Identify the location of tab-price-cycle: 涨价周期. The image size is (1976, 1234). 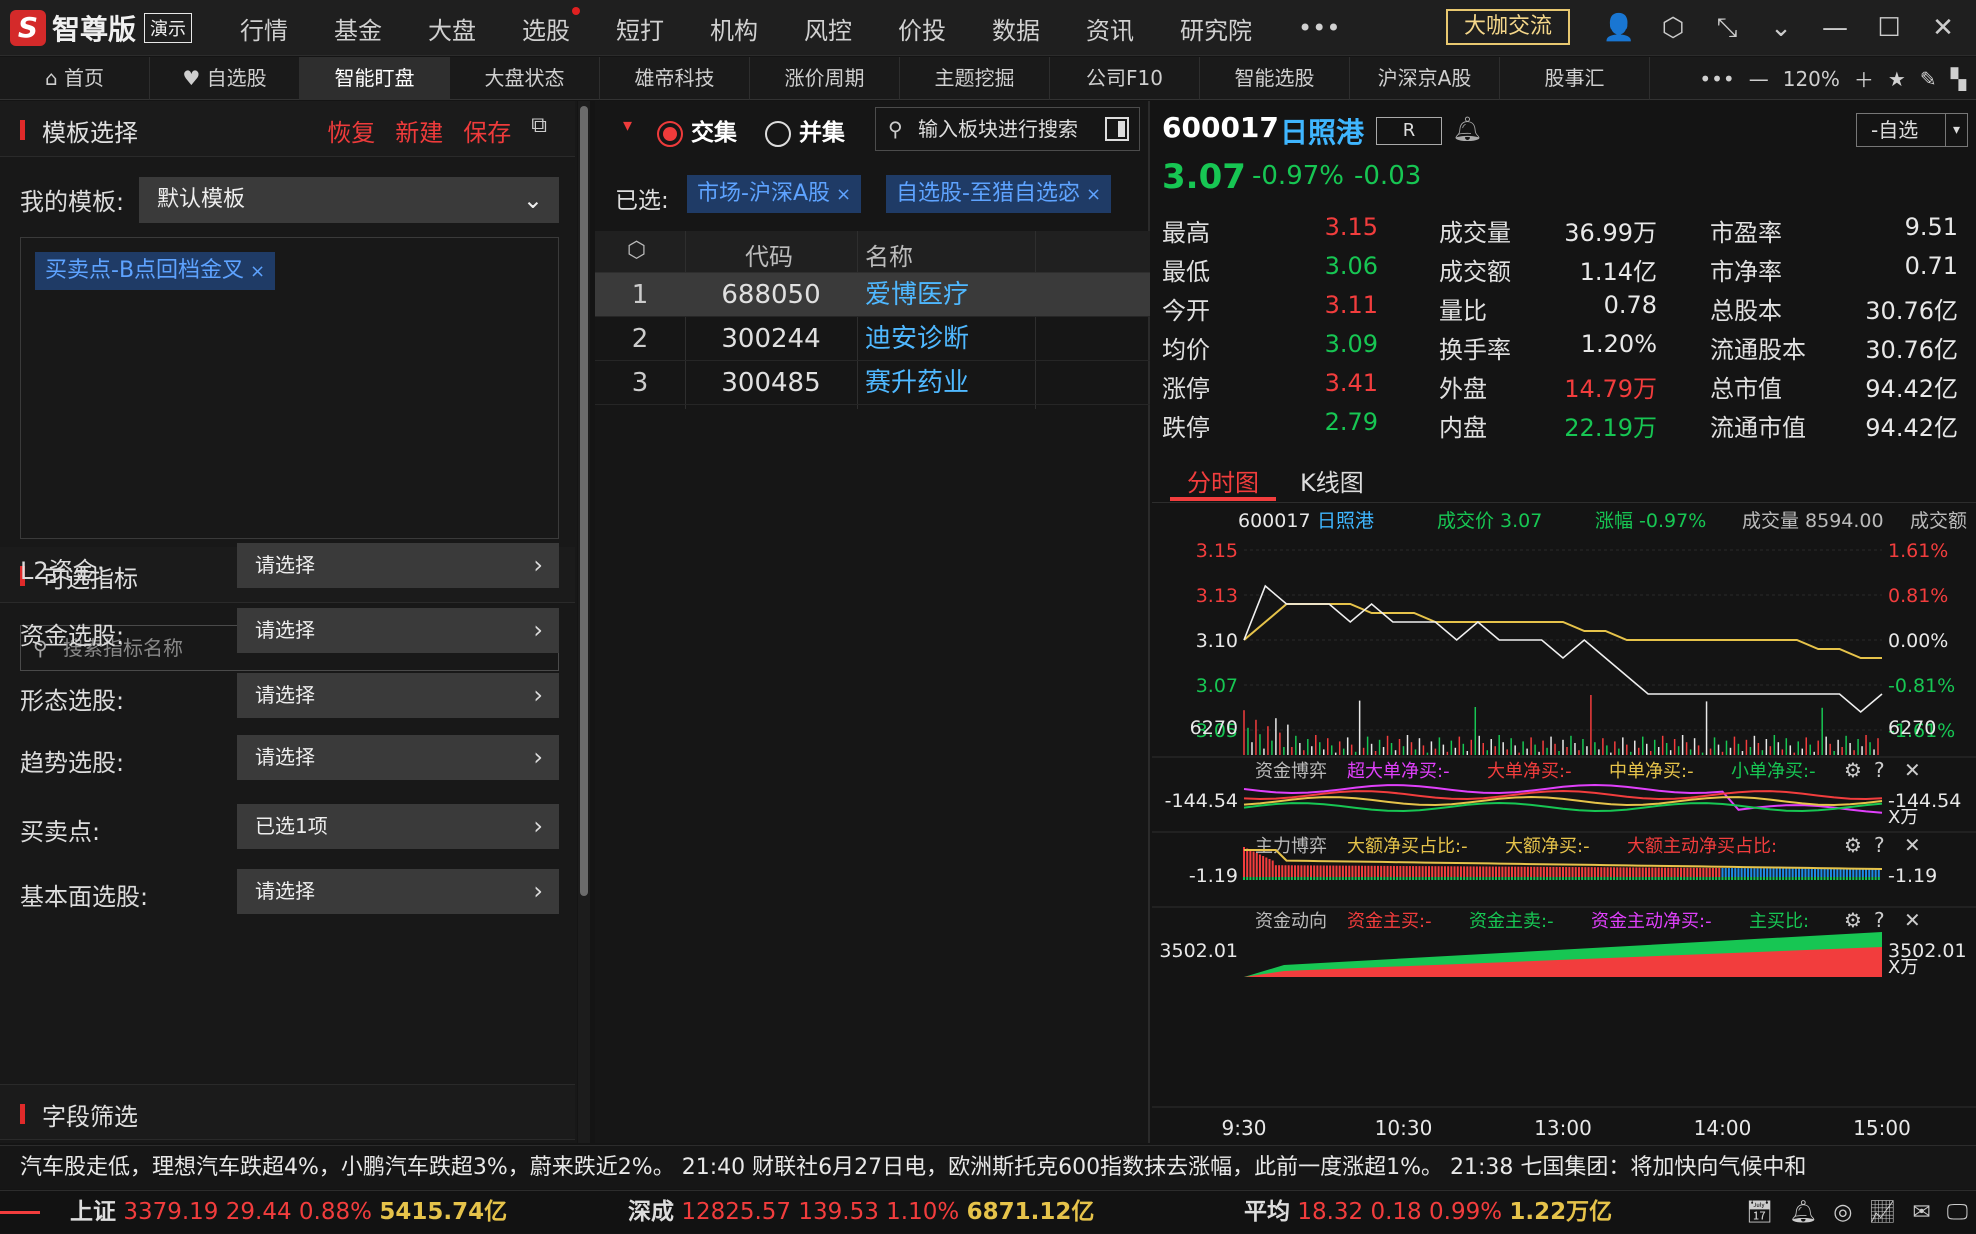
(825, 78).